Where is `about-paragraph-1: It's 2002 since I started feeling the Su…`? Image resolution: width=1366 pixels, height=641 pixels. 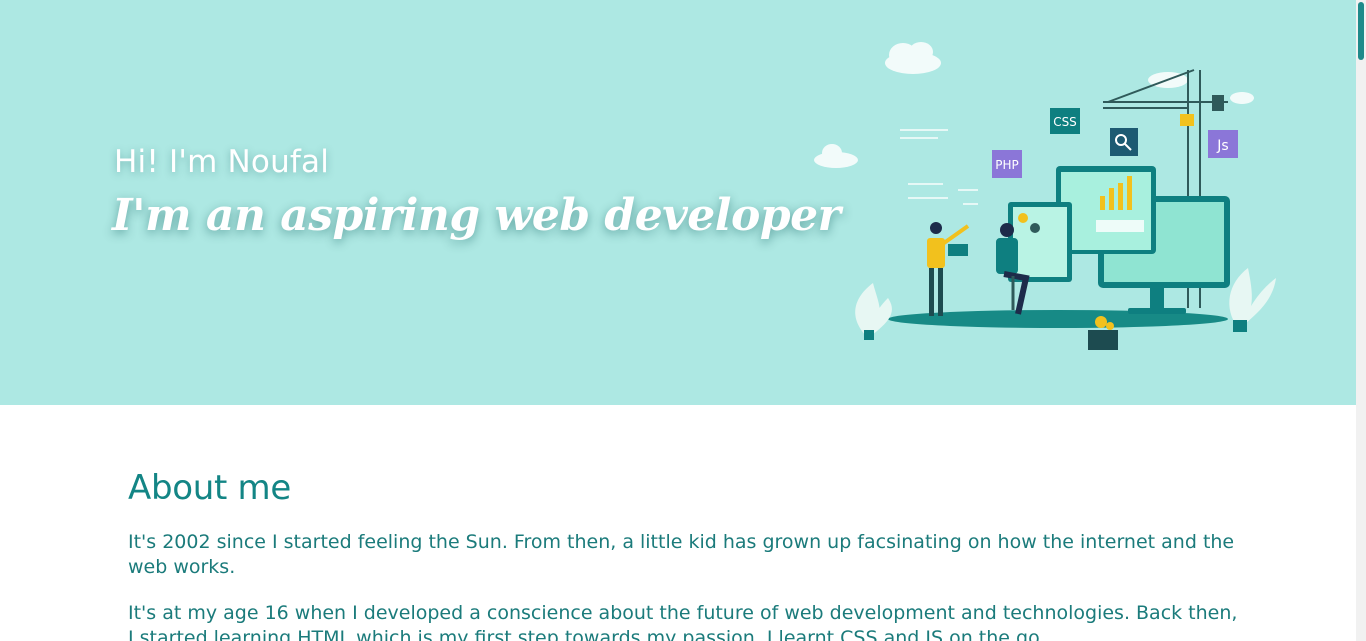 about-paragraph-1: It's 2002 since I started feeling the Su… is located at coordinates (681, 554).